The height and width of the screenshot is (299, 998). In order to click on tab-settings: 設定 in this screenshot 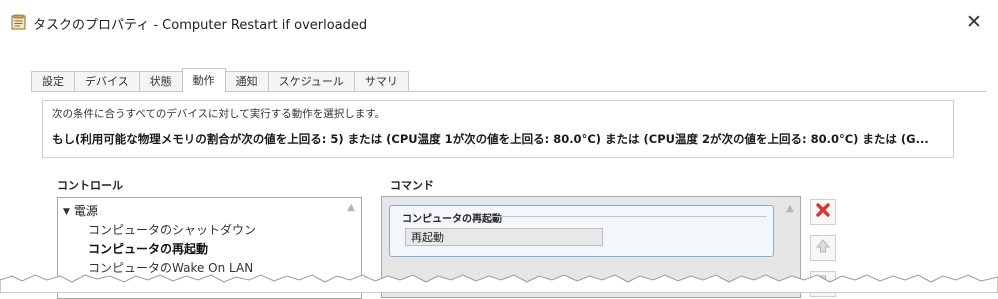, I will do `click(53, 81)`.